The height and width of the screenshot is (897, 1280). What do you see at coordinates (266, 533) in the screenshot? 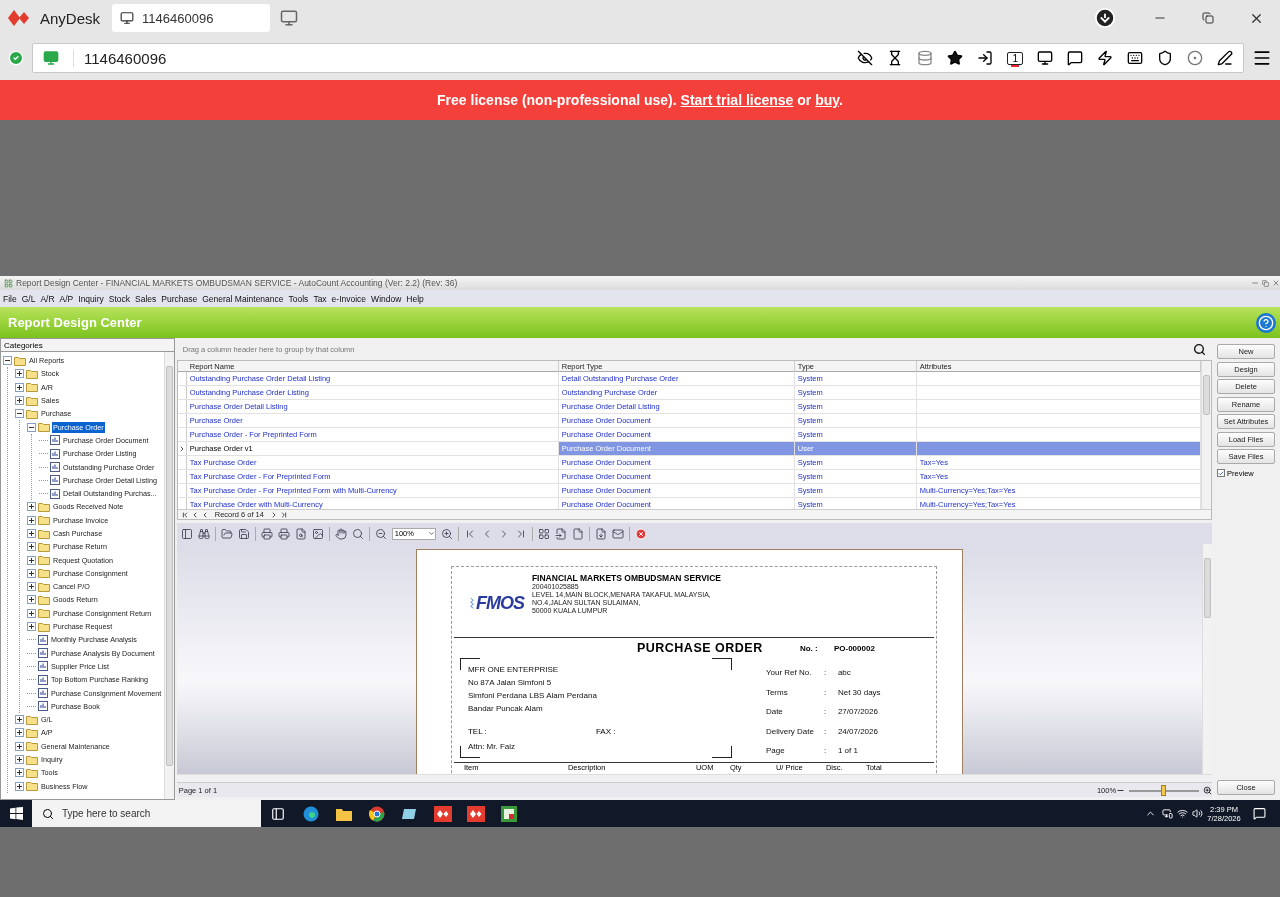
I see `print-icon` at bounding box center [266, 533].